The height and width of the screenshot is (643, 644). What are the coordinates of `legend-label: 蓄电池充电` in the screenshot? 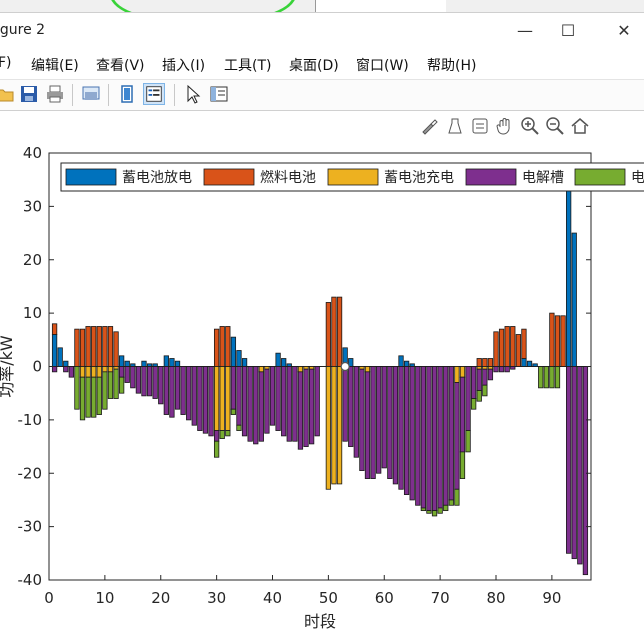 It's located at (419, 178).